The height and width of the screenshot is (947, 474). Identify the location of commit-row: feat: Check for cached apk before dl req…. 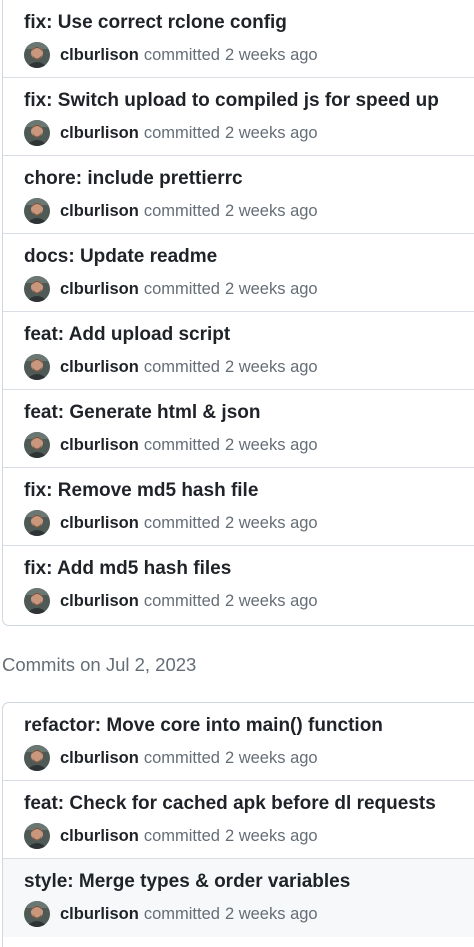
(238, 820).